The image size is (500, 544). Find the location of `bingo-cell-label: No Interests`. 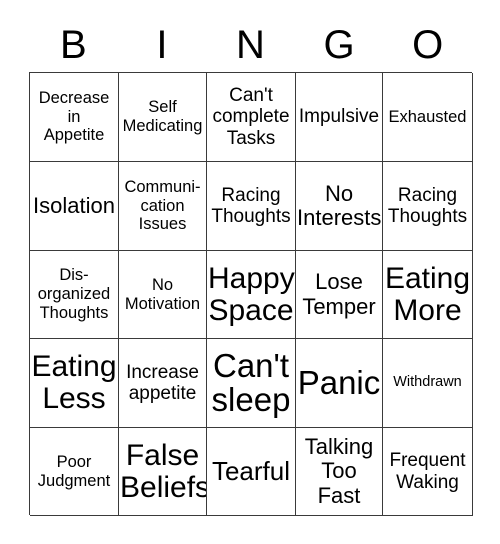

bingo-cell-label: No Interests is located at coordinates (339, 205).